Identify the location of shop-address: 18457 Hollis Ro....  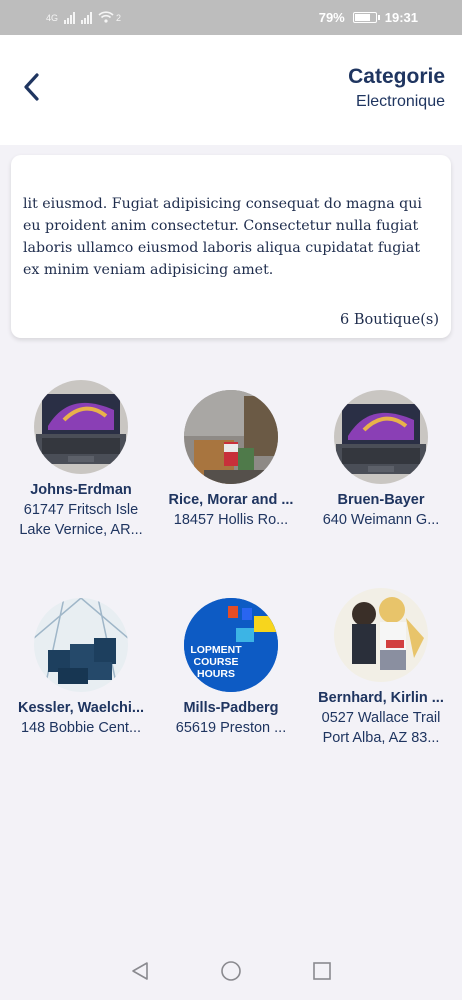
(231, 520).